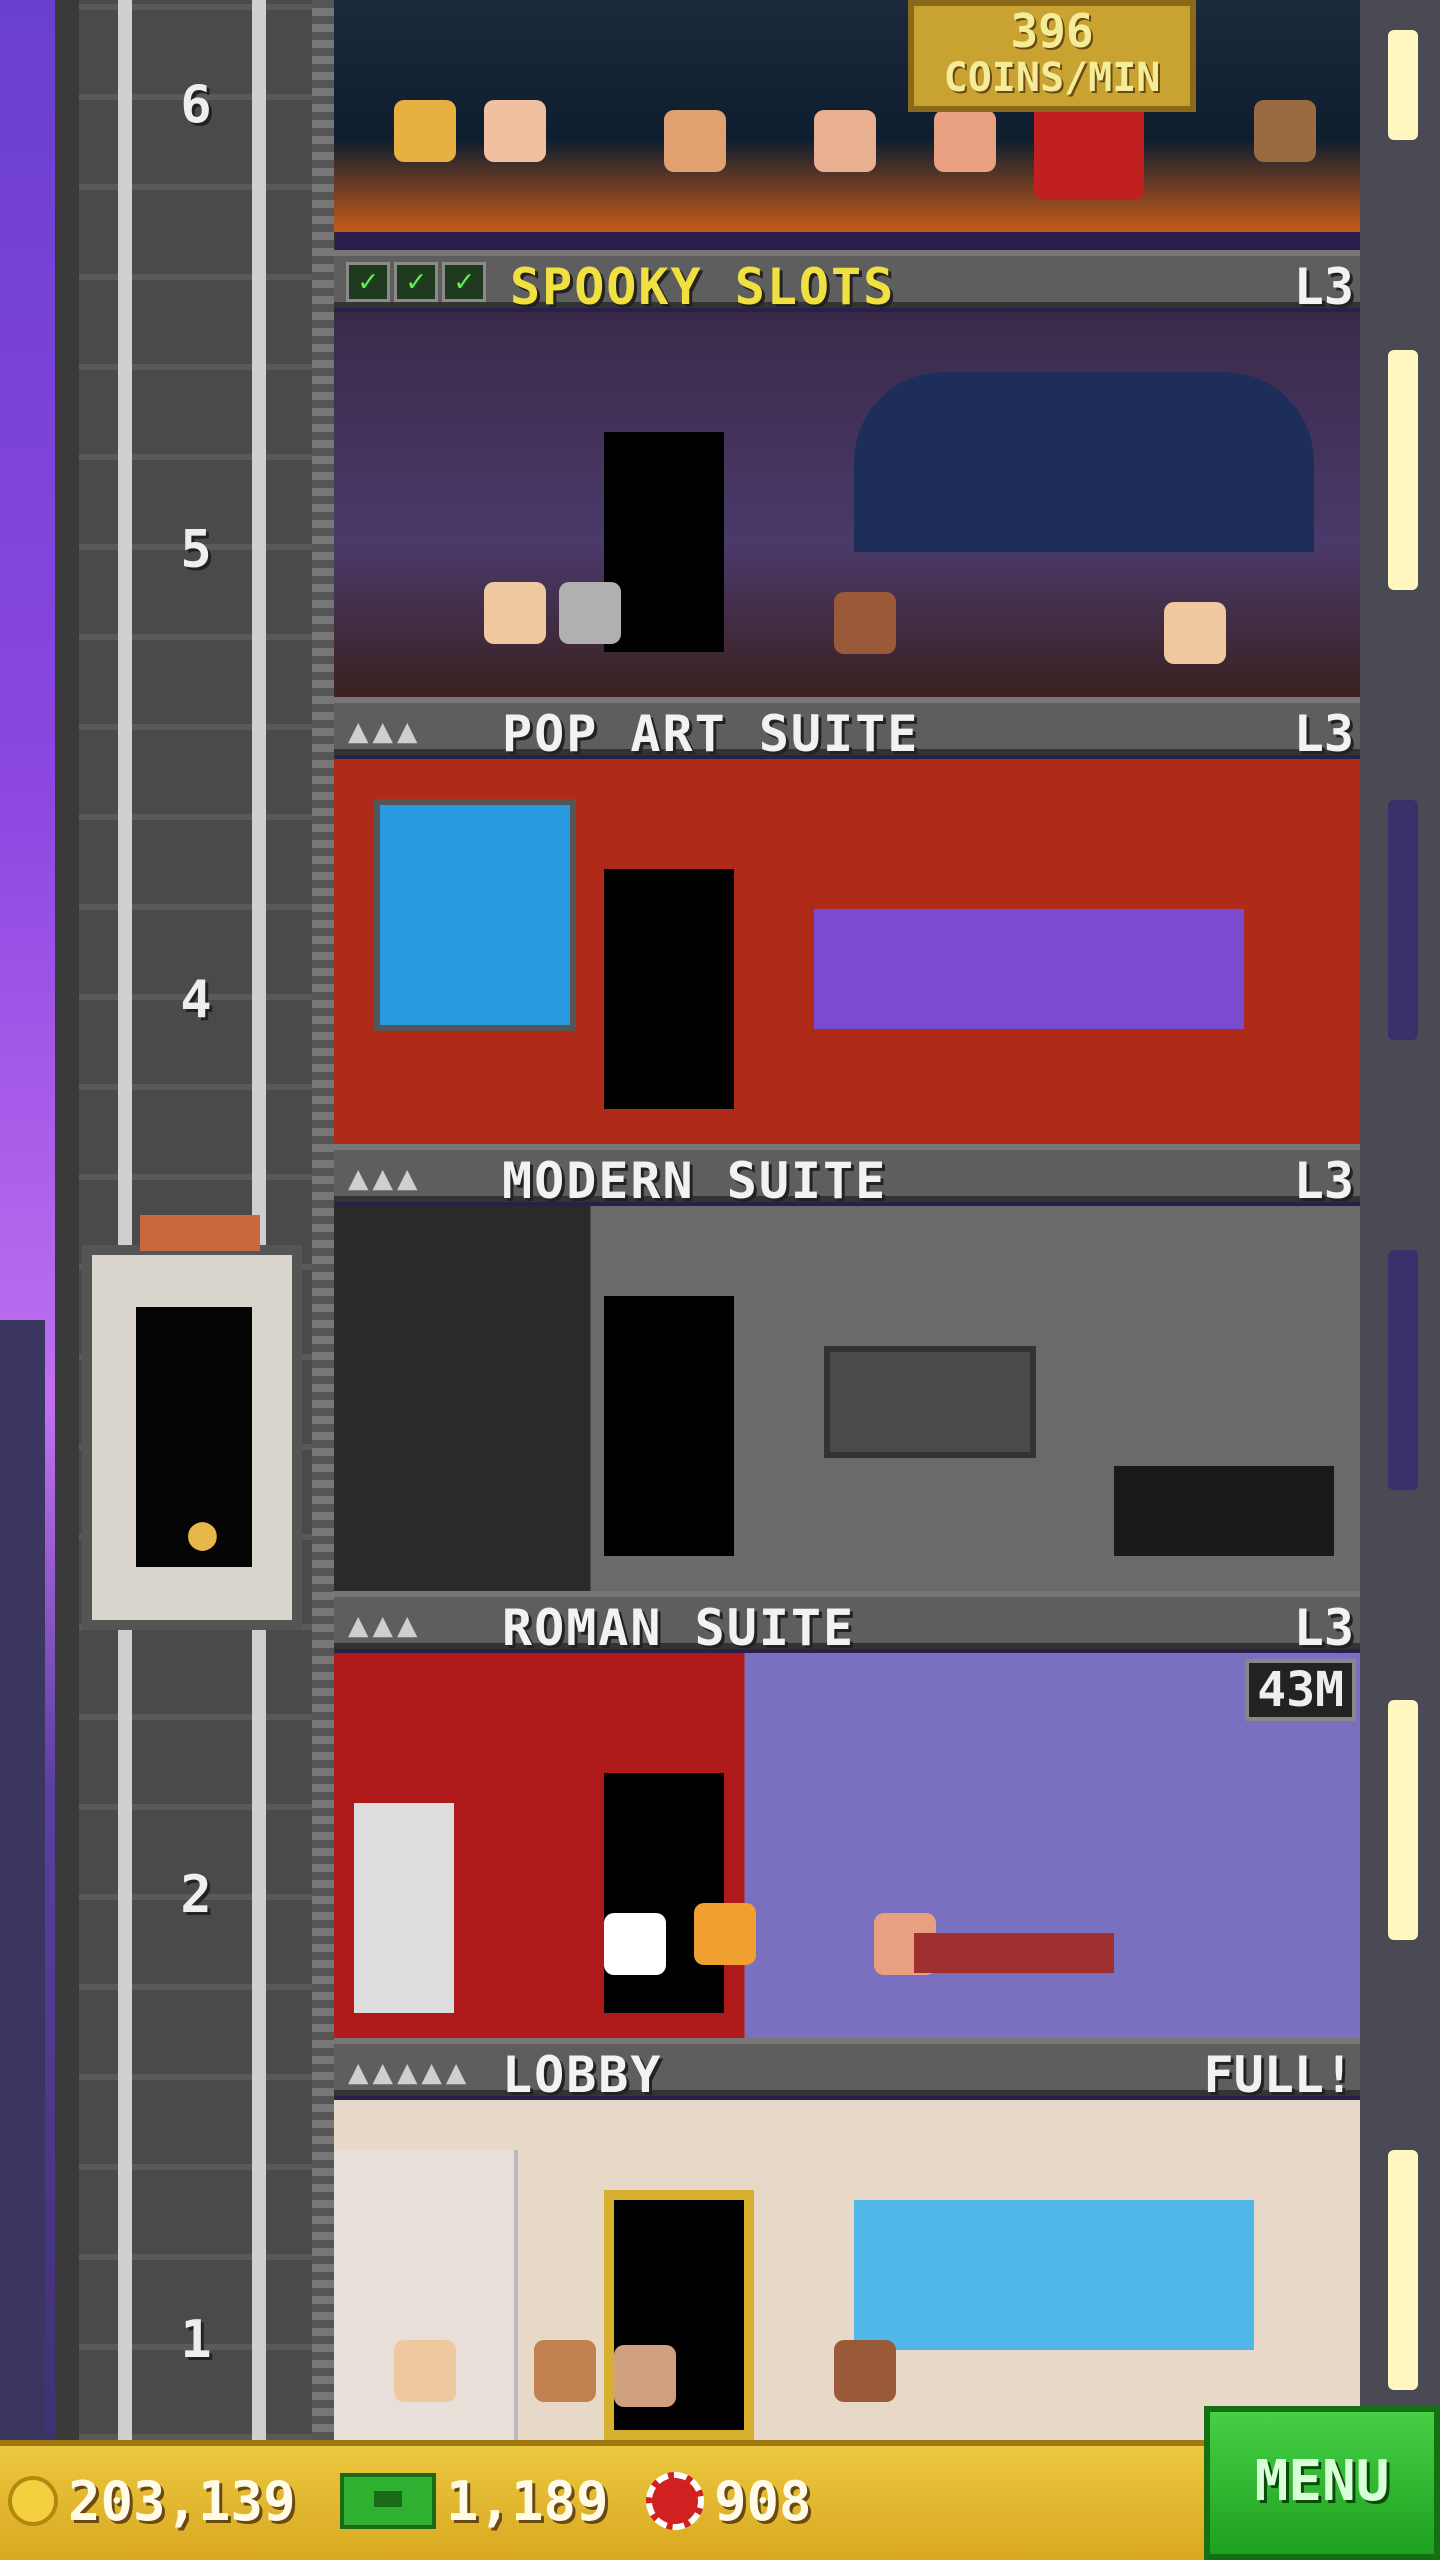 The image size is (1440, 2560). What do you see at coordinates (202, 1533) in the screenshot?
I see `coin-icon: ●` at bounding box center [202, 1533].